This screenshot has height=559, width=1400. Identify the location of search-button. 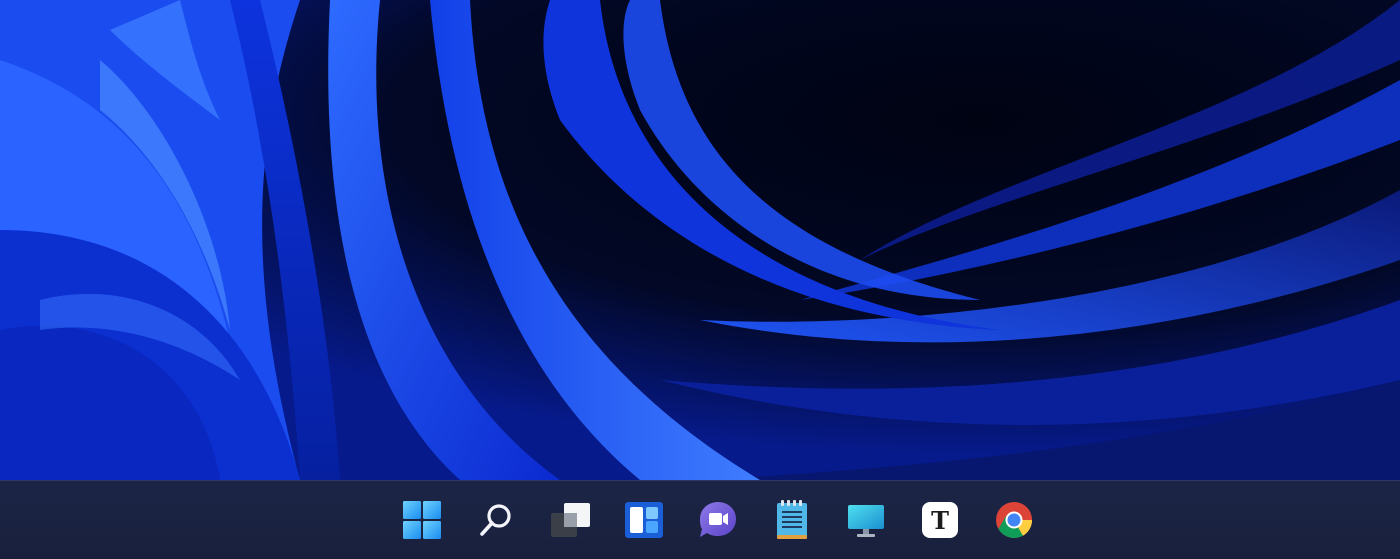
(496, 520).